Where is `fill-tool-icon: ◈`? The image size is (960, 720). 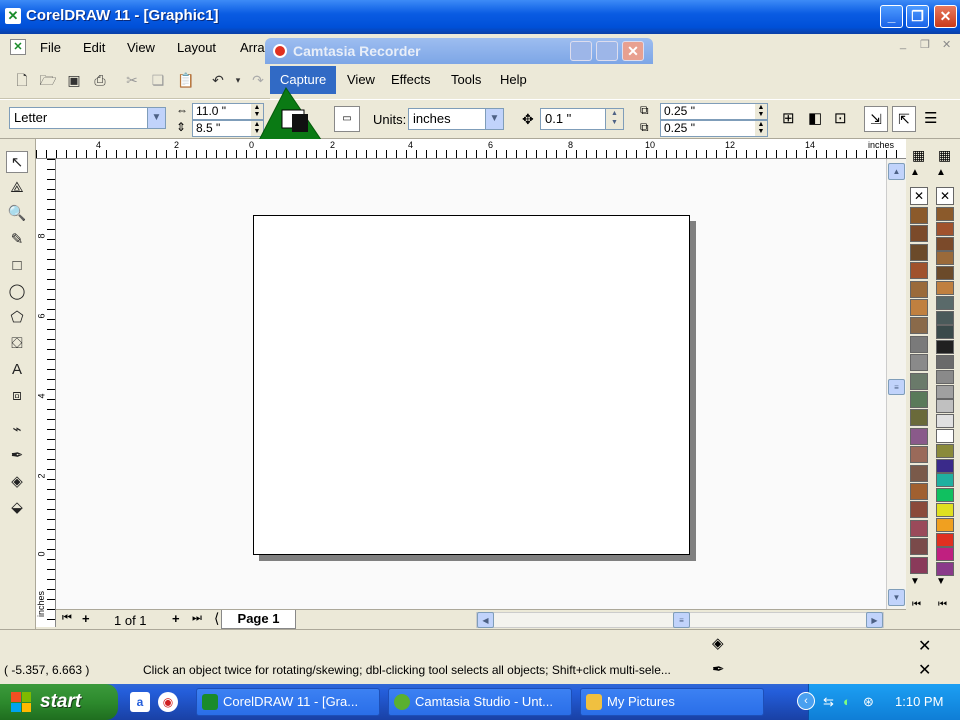 fill-tool-icon: ◈ is located at coordinates (17, 482).